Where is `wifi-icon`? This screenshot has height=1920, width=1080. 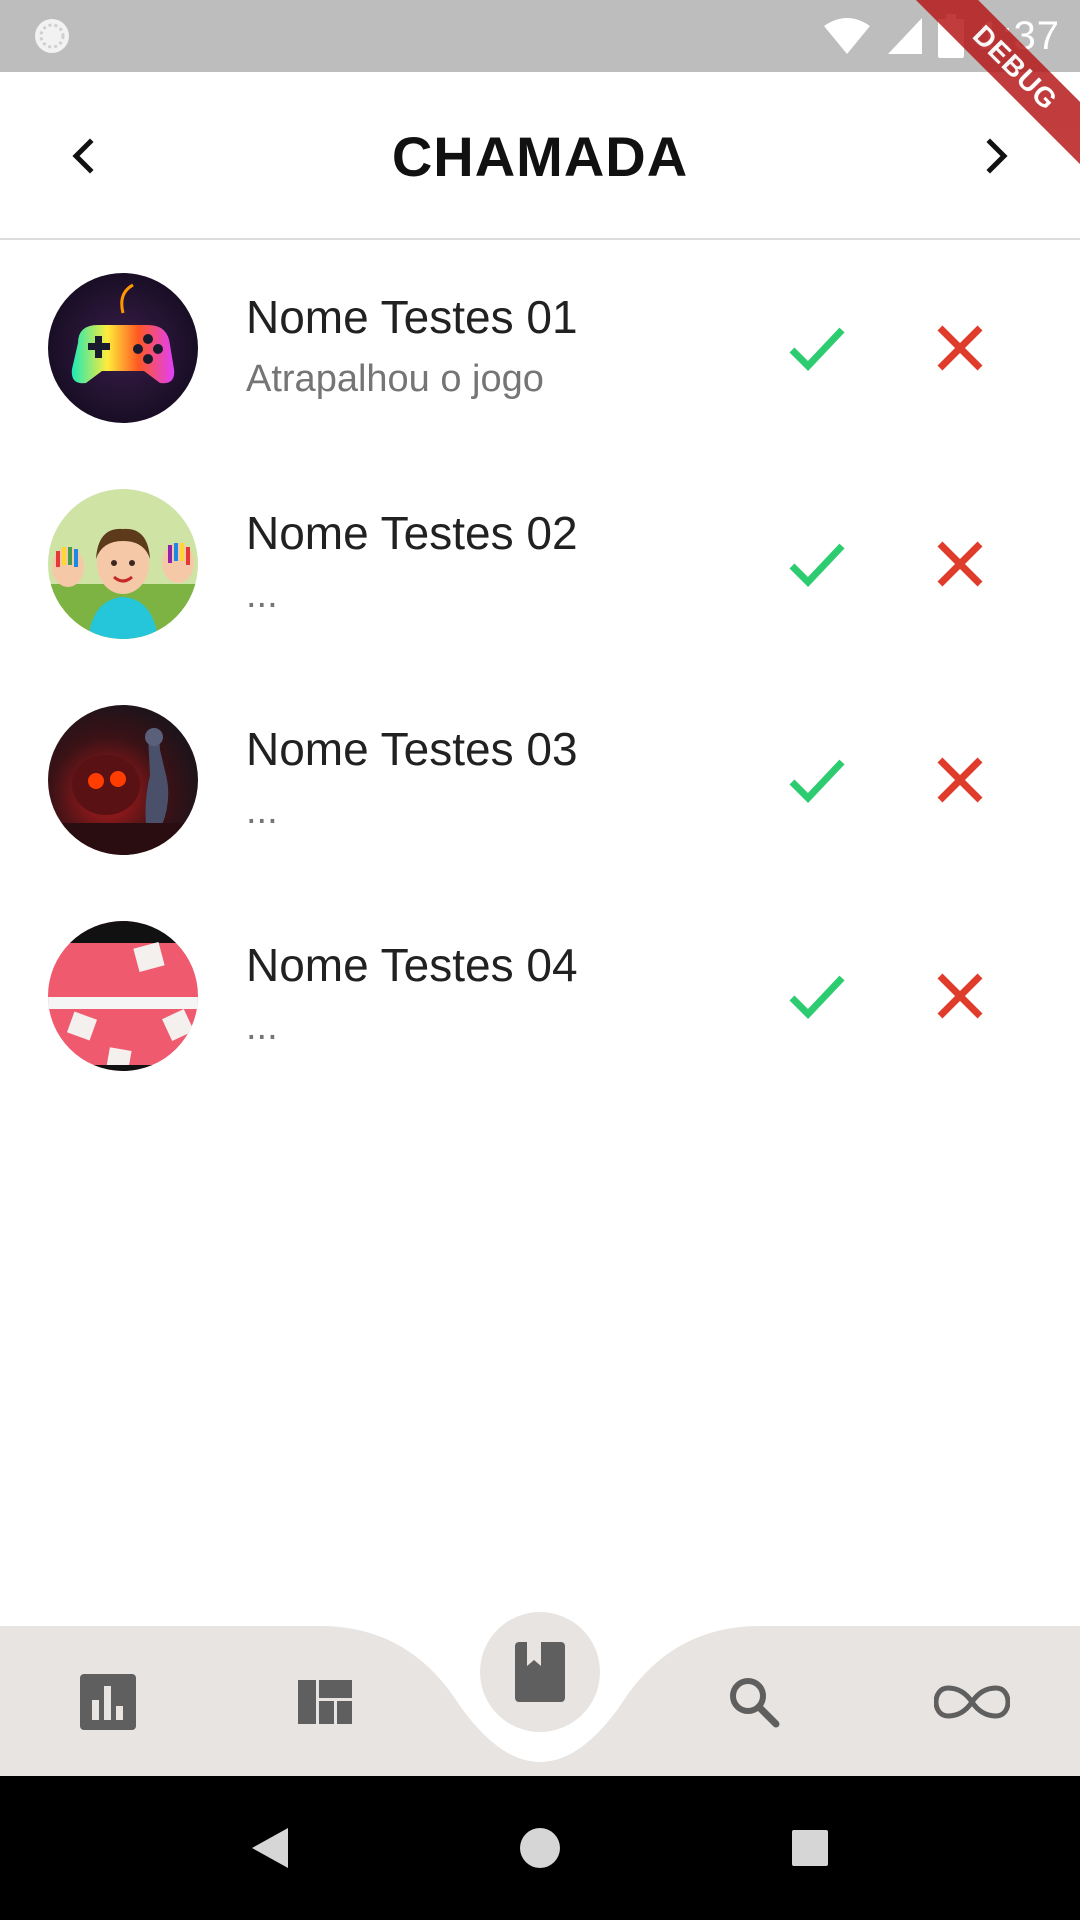
wifi-icon is located at coordinates (847, 36).